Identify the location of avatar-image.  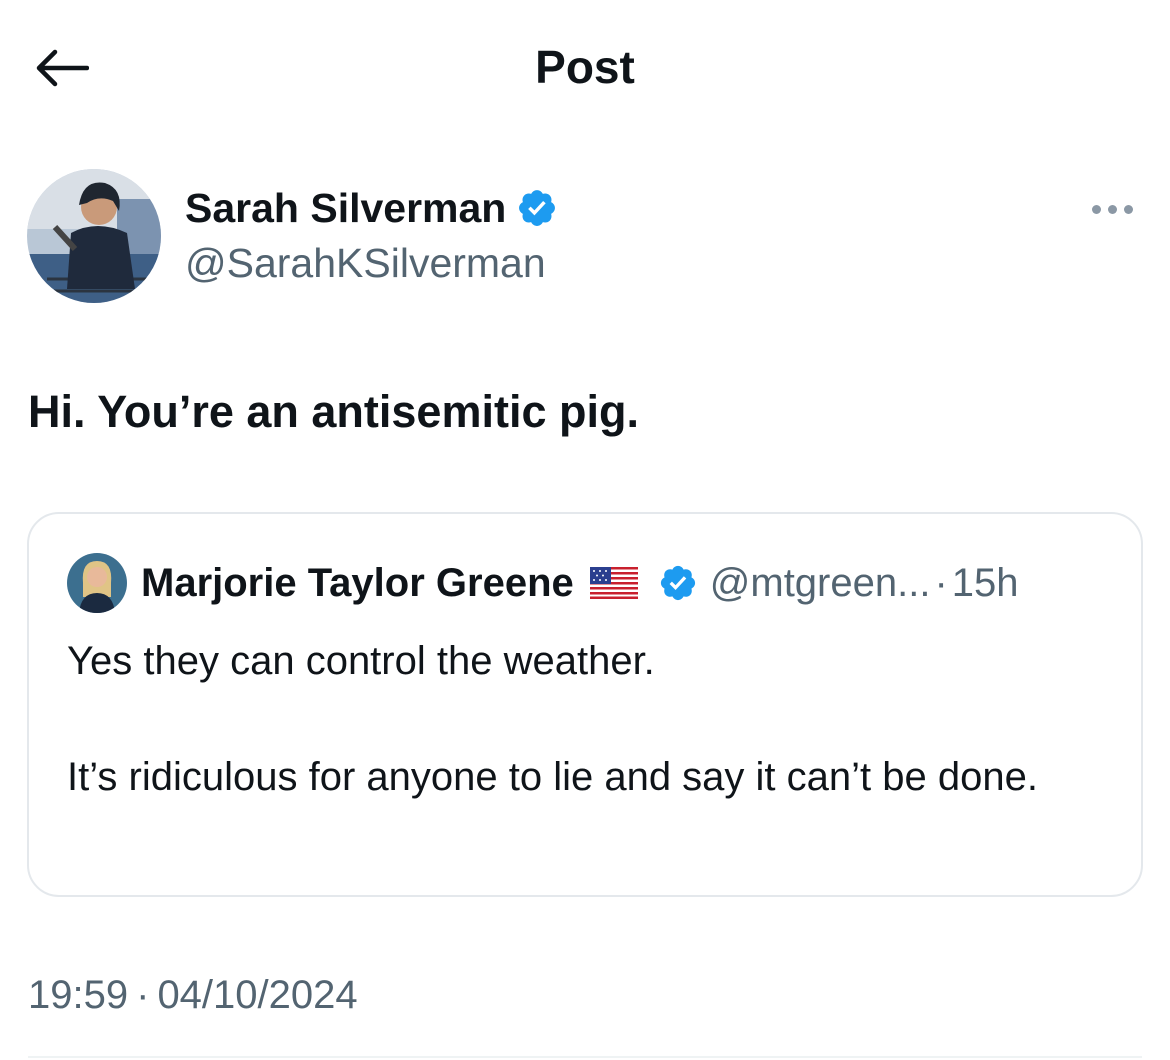
(94, 236).